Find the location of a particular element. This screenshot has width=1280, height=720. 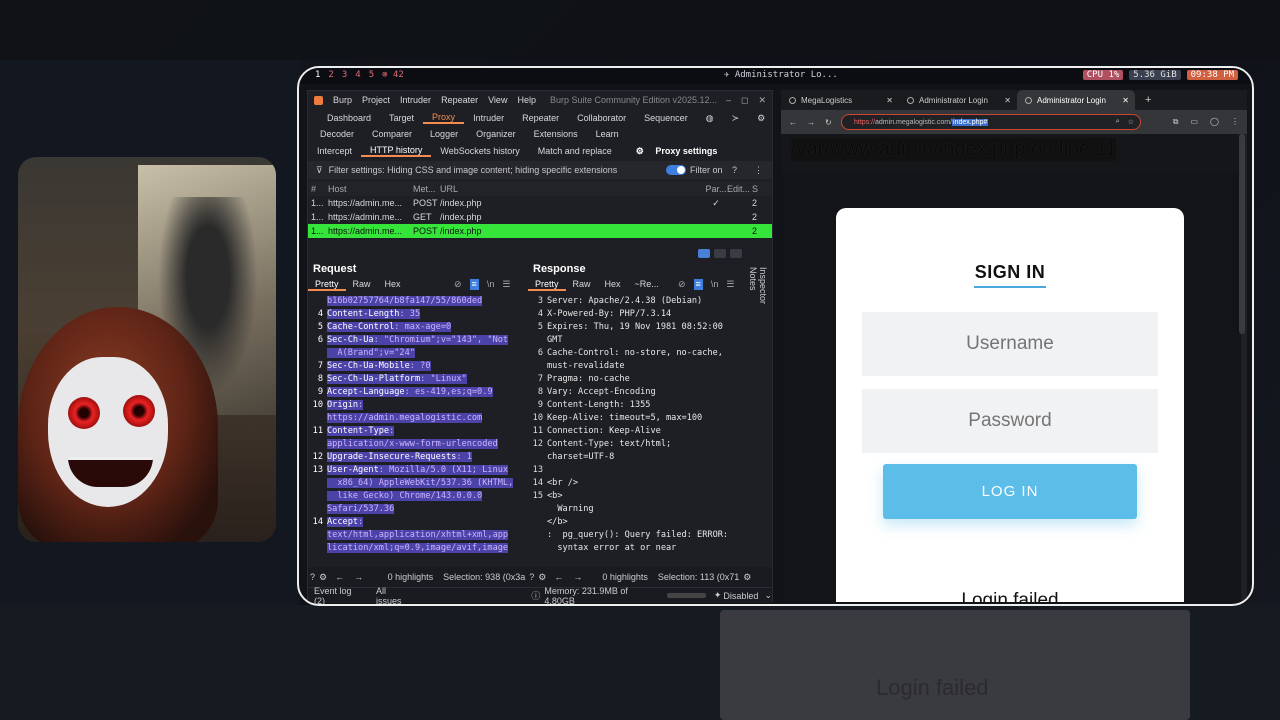

workspace-2: 2 is located at coordinates (330, 75).